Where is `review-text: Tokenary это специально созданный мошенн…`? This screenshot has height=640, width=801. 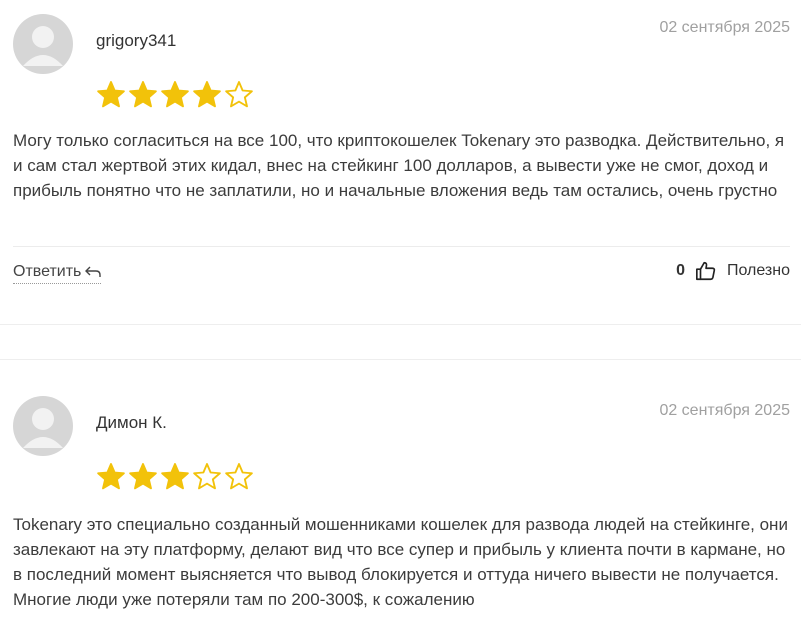 review-text: Tokenary это специально созданный мошенн… is located at coordinates (400, 562).